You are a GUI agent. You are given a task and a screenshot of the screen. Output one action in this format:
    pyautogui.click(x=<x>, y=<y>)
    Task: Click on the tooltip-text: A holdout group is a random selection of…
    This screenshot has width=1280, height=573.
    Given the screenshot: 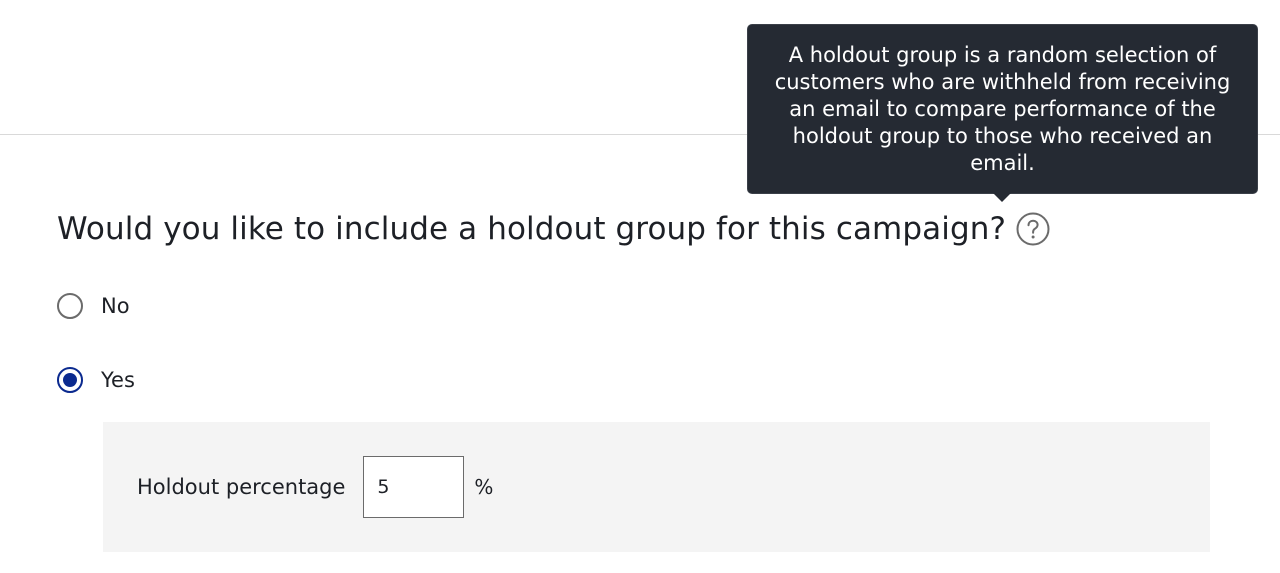 What is the action you would take?
    pyautogui.click(x=1002, y=109)
    